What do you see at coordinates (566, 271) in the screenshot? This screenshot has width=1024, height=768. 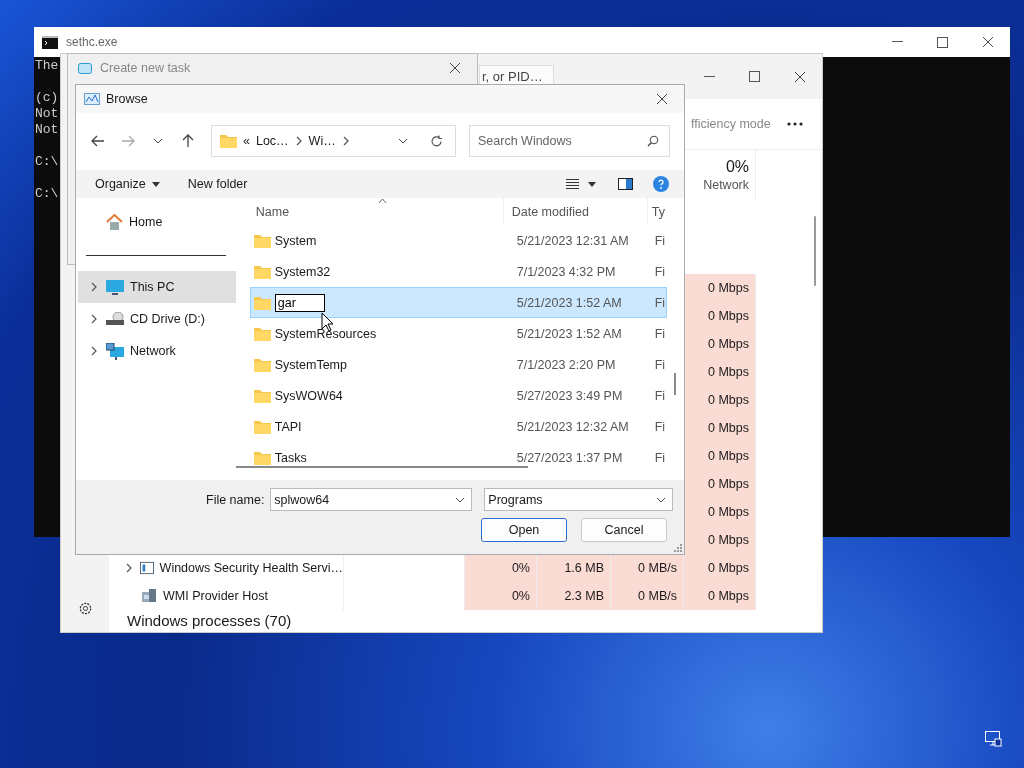 I see `date-modified: 7/1/2023 4:32 PM` at bounding box center [566, 271].